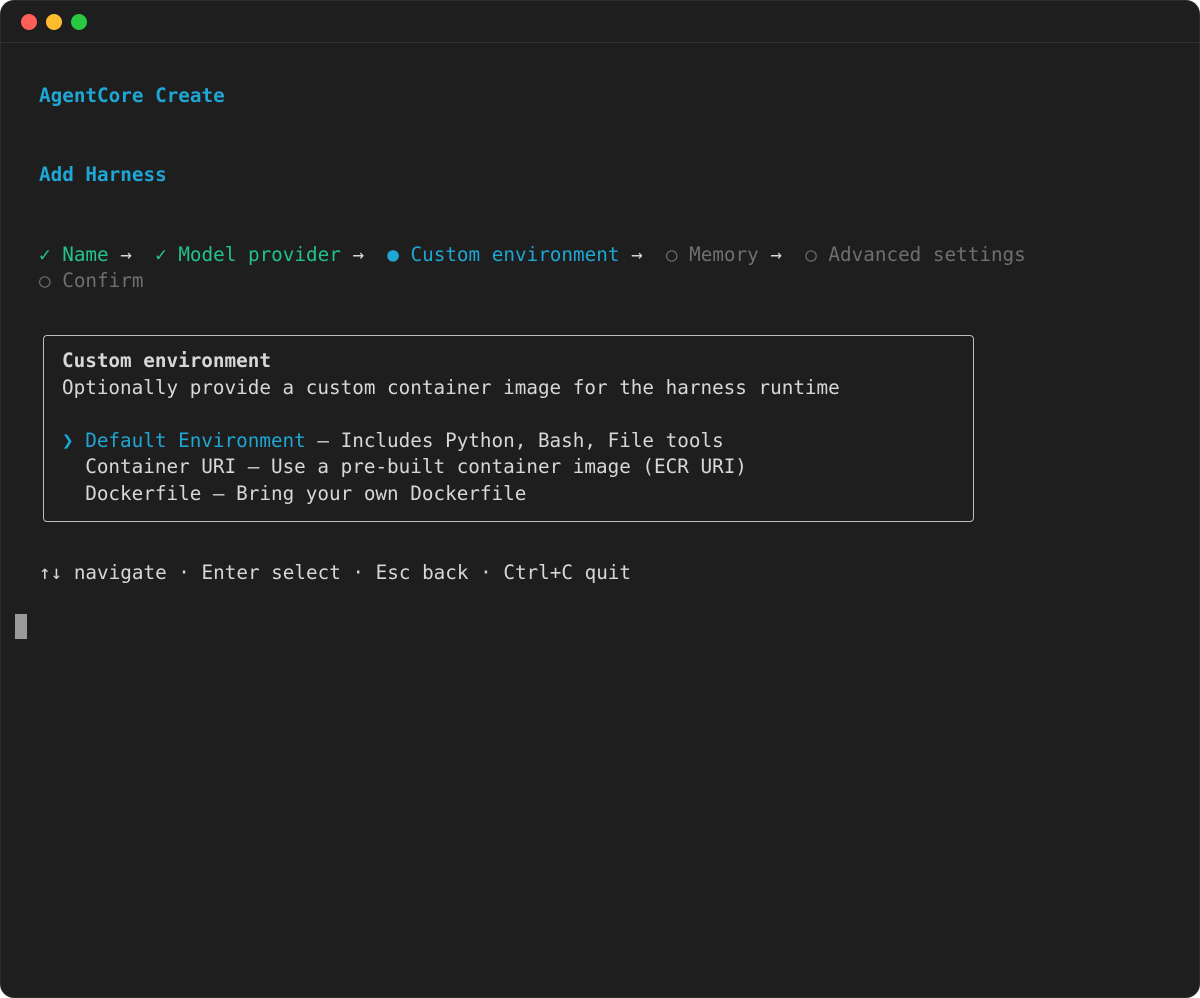 The width and height of the screenshot is (1200, 998). I want to click on pointer-icon: ❯, so click(68, 440).